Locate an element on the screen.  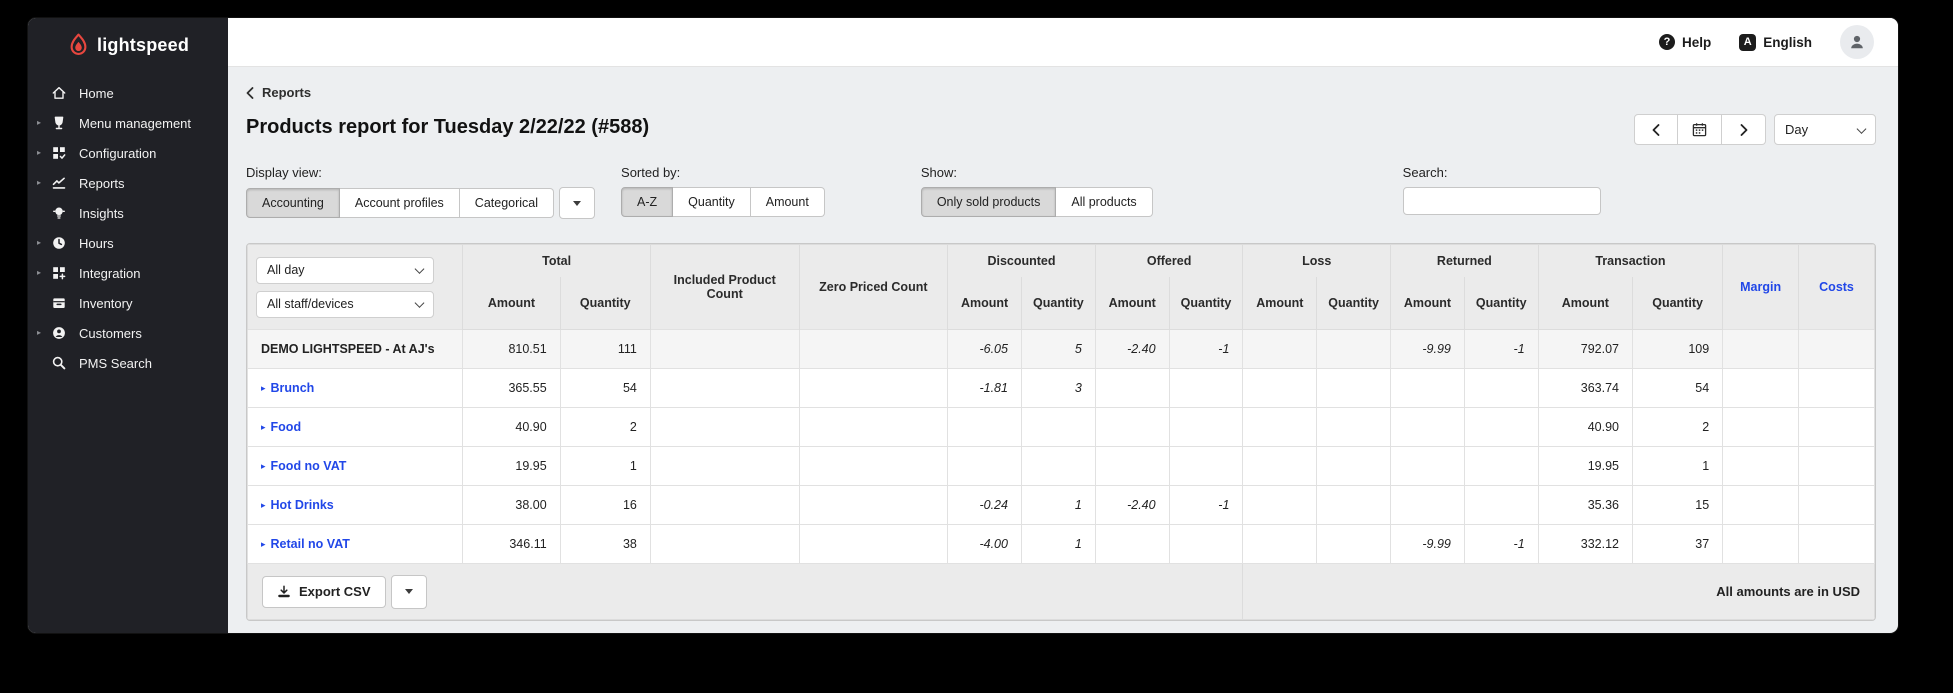
column-group-transaction: Transaction is located at coordinates (1630, 260).